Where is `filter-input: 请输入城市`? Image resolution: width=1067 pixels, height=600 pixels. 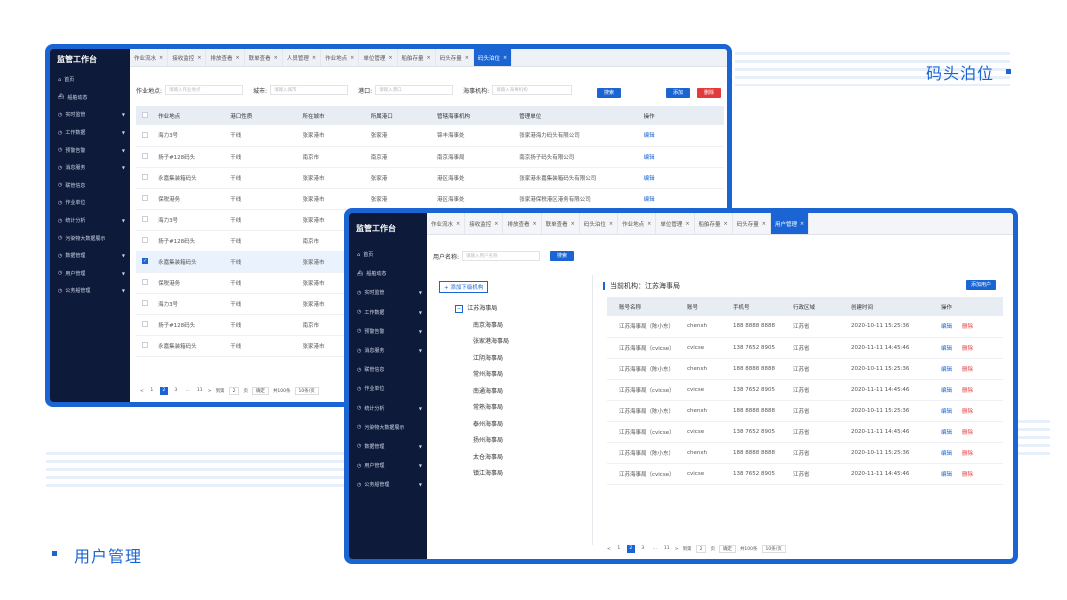
filter-input: 请输入城市 is located at coordinates (309, 90).